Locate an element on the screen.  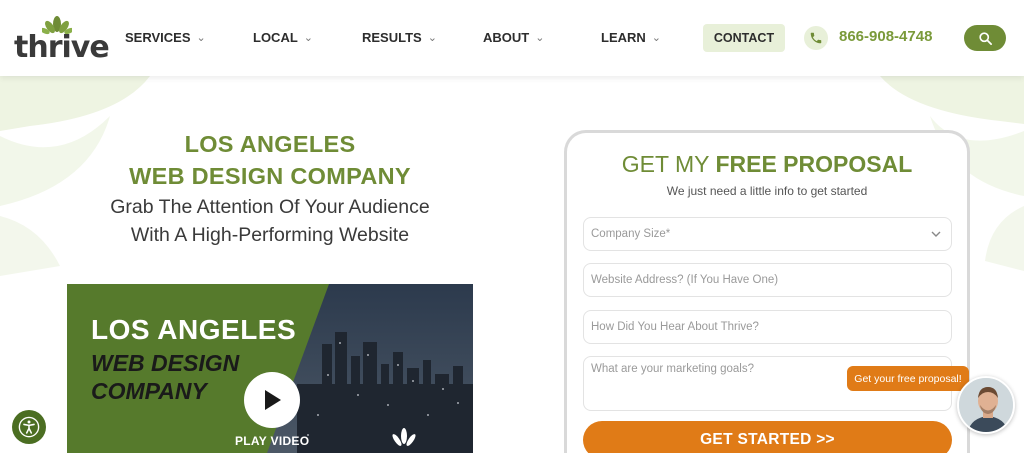
nav-results: RESULTS ⌄ is located at coordinates (399, 37).